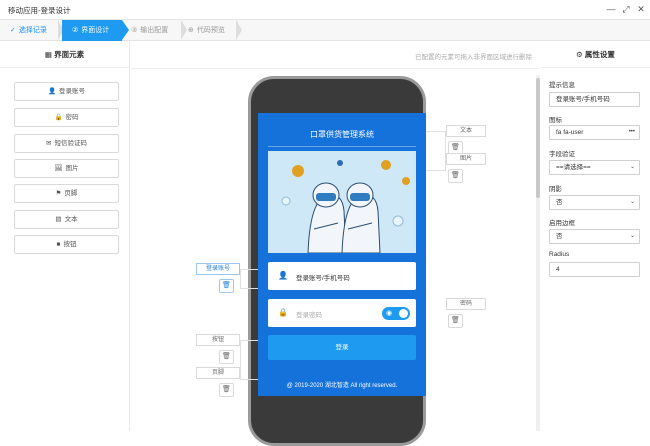 The height and width of the screenshot is (446, 650). What do you see at coordinates (594, 132) in the screenshot?
I see `icon-input: fa fa-user •••` at bounding box center [594, 132].